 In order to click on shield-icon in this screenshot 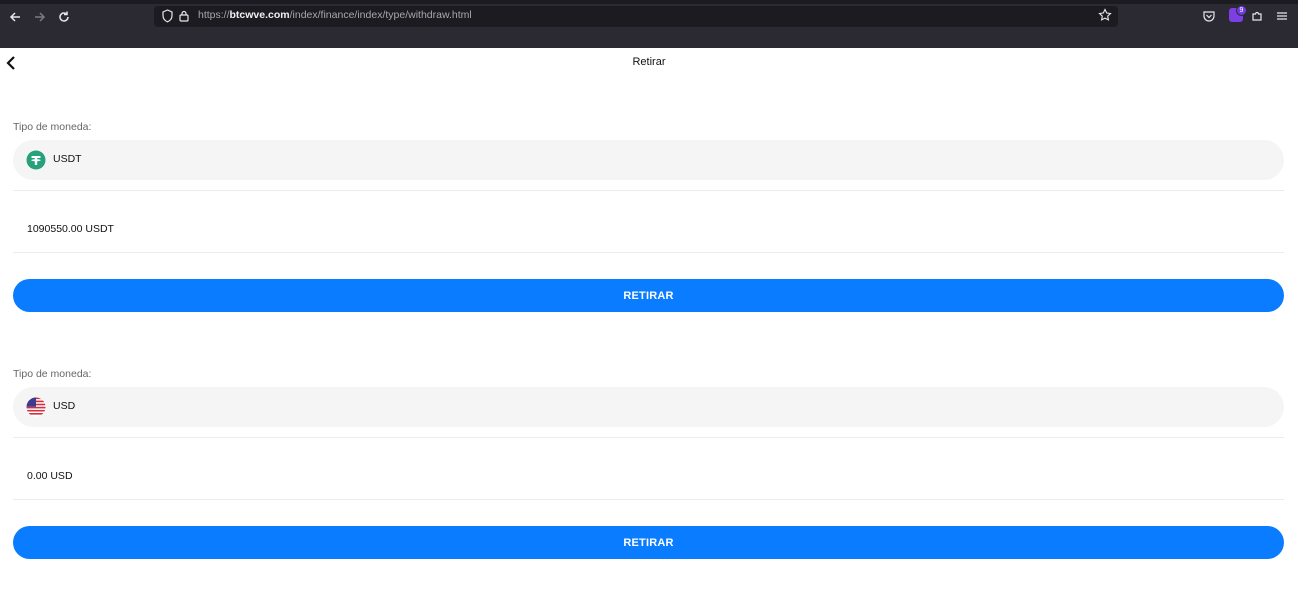, I will do `click(168, 16)`.